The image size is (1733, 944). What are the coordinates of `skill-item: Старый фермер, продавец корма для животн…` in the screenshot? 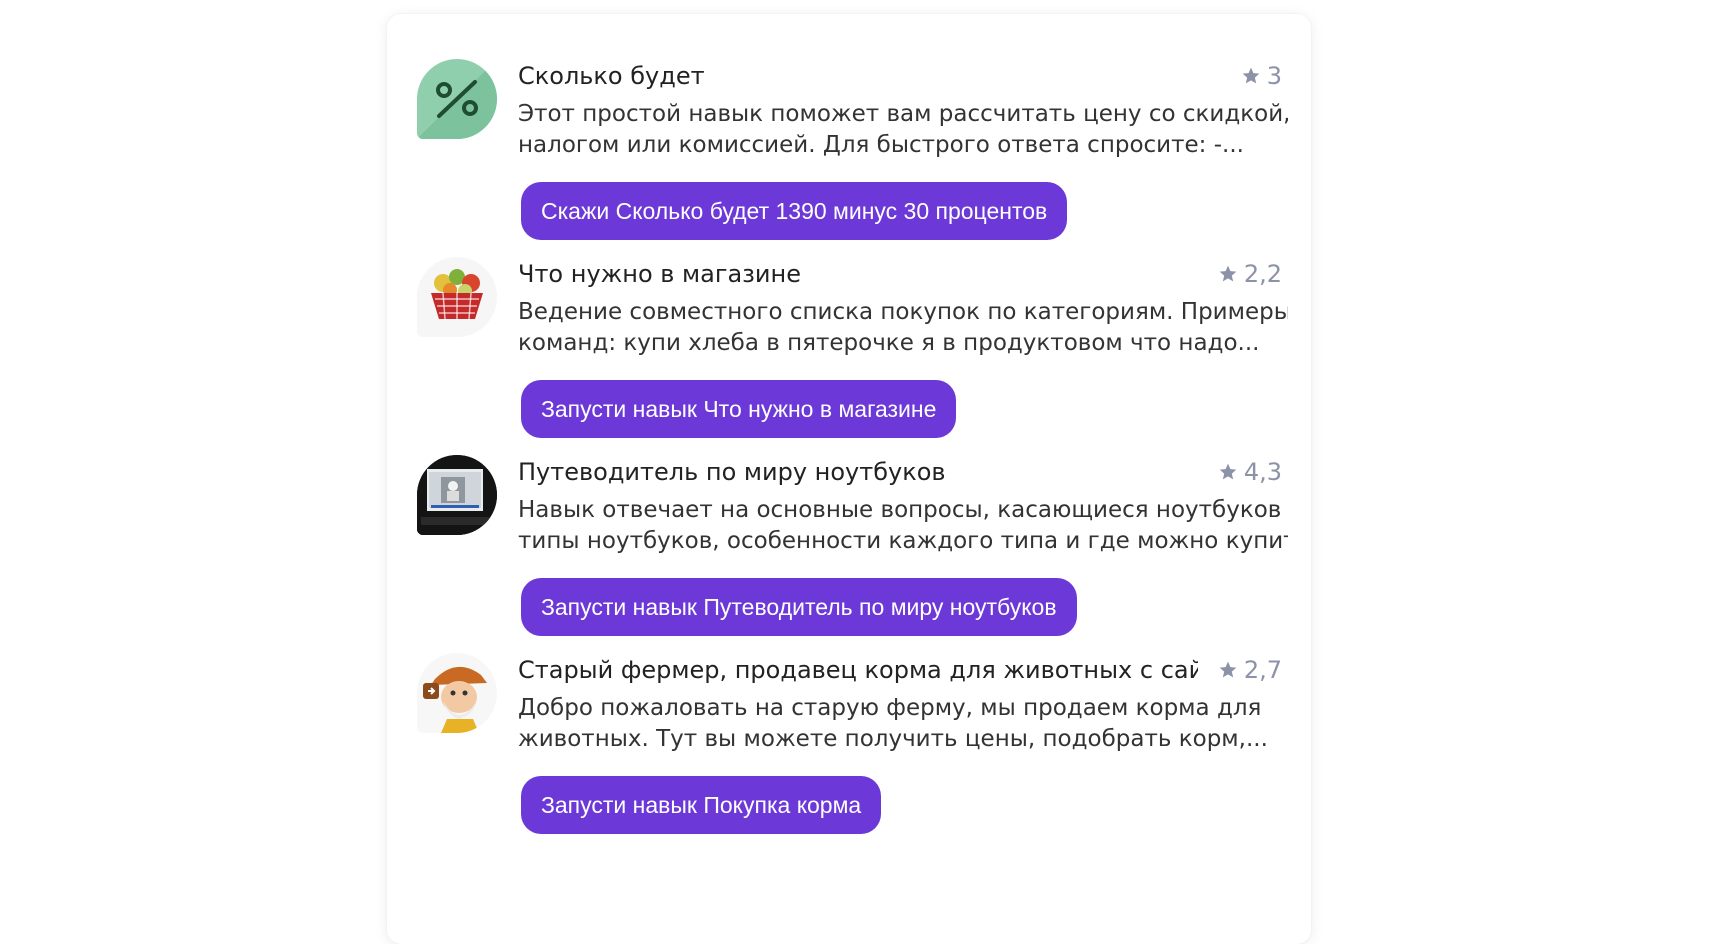 It's located at (849, 753).